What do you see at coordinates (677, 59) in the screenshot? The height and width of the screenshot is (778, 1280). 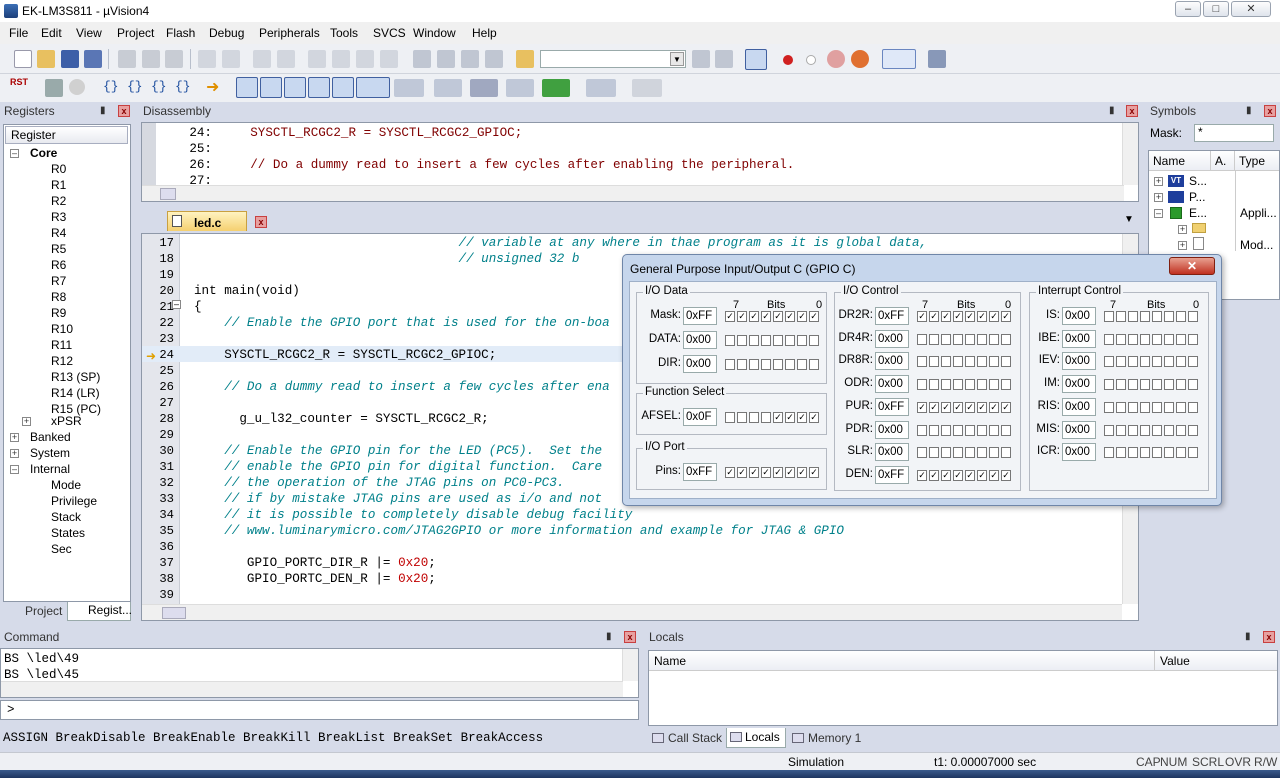 I see `chevron-down-icon: ▼` at bounding box center [677, 59].